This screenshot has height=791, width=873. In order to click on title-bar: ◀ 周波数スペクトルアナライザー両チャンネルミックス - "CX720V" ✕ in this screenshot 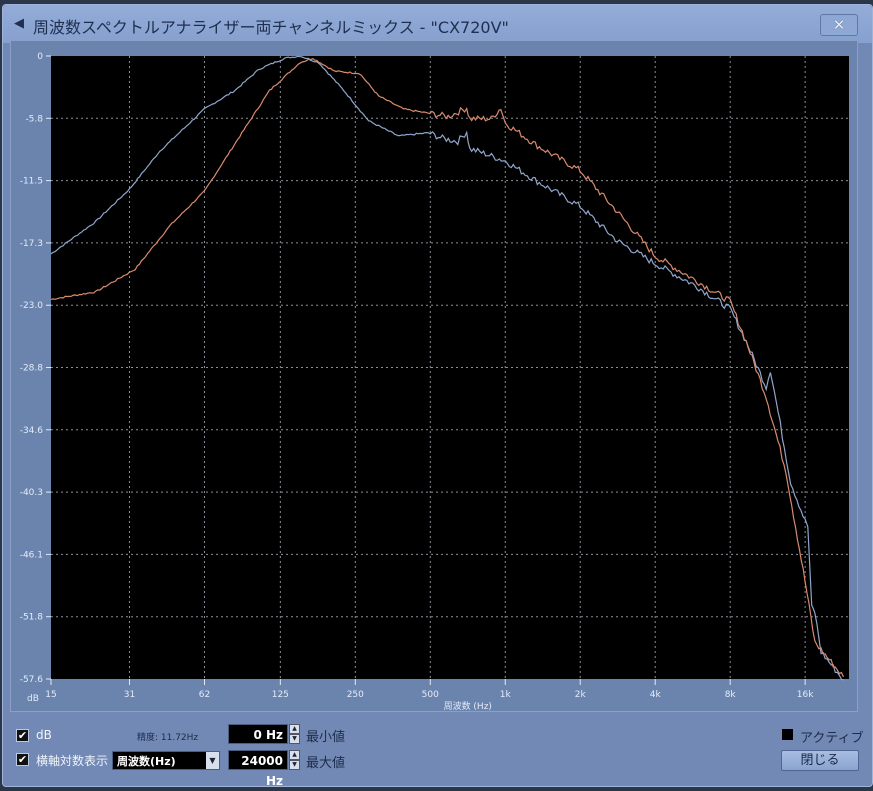, I will do `click(437, 24)`.